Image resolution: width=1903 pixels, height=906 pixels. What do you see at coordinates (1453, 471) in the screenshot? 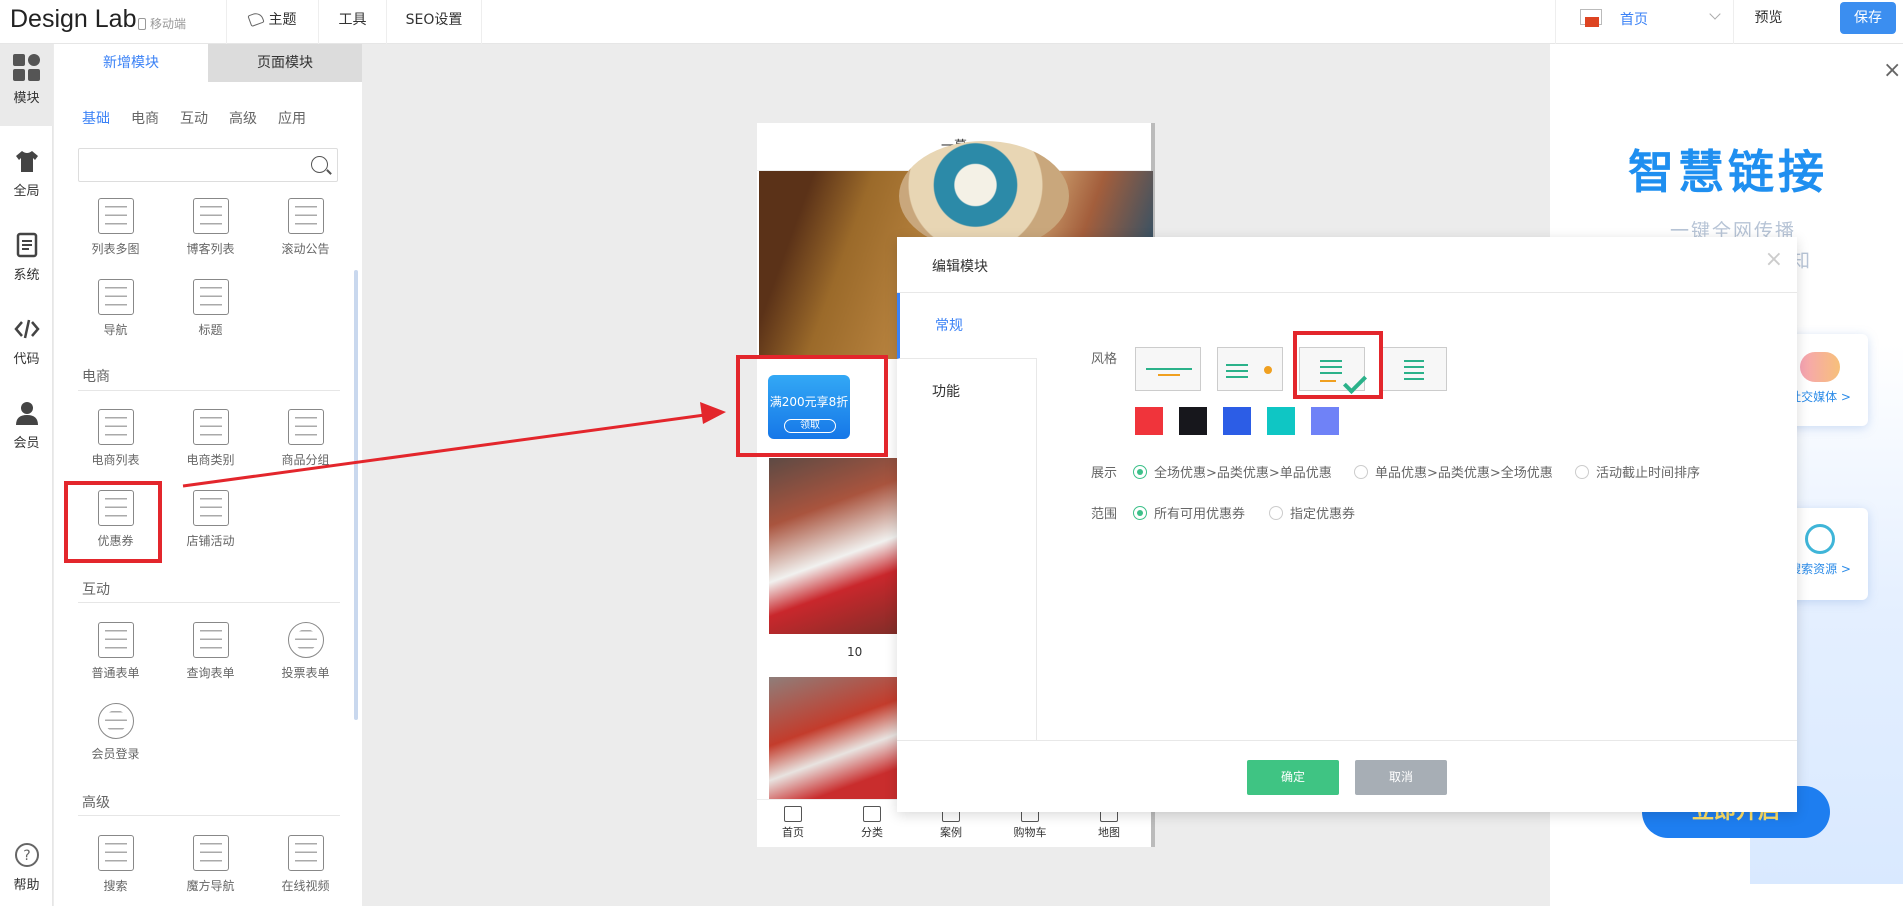
I see `show-option-2: 单品优惠>品类优惠>全场优惠` at bounding box center [1453, 471].